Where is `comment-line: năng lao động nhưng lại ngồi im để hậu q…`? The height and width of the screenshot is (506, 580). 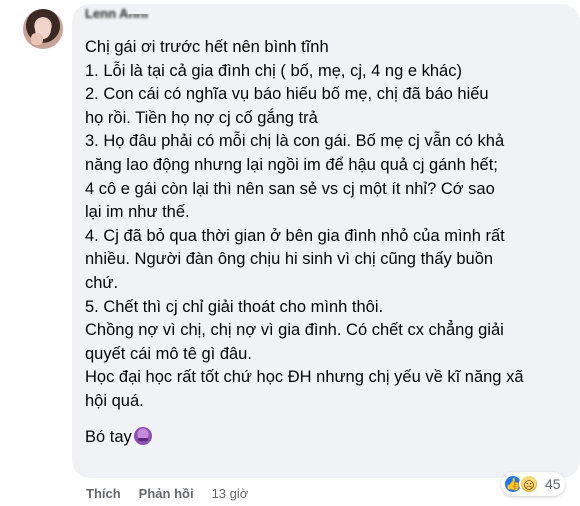 comment-line: năng lao động nhưng lại ngồi im để hậu q… is located at coordinates (291, 164).